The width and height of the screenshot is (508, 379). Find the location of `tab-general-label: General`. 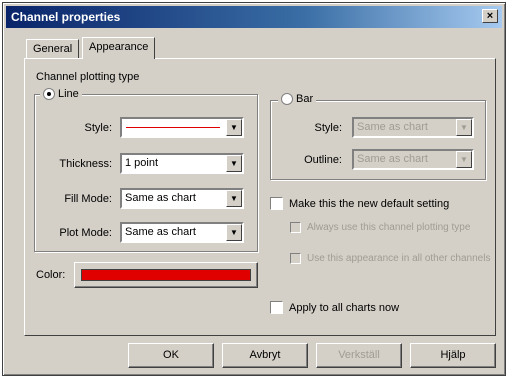

tab-general-label: General is located at coordinates (53, 49).